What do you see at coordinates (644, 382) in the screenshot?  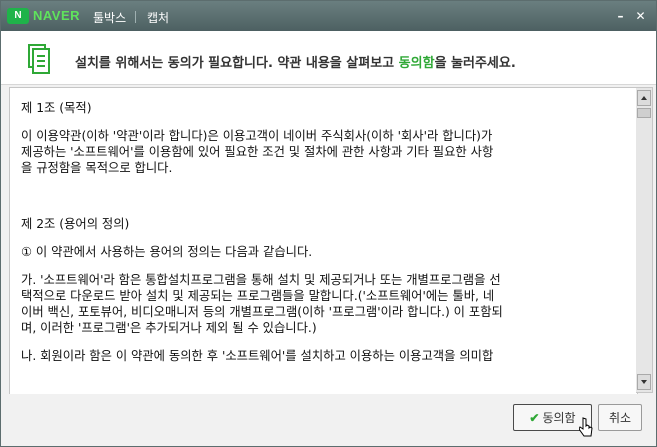 I see `scroll-down-arrow-icon` at bounding box center [644, 382].